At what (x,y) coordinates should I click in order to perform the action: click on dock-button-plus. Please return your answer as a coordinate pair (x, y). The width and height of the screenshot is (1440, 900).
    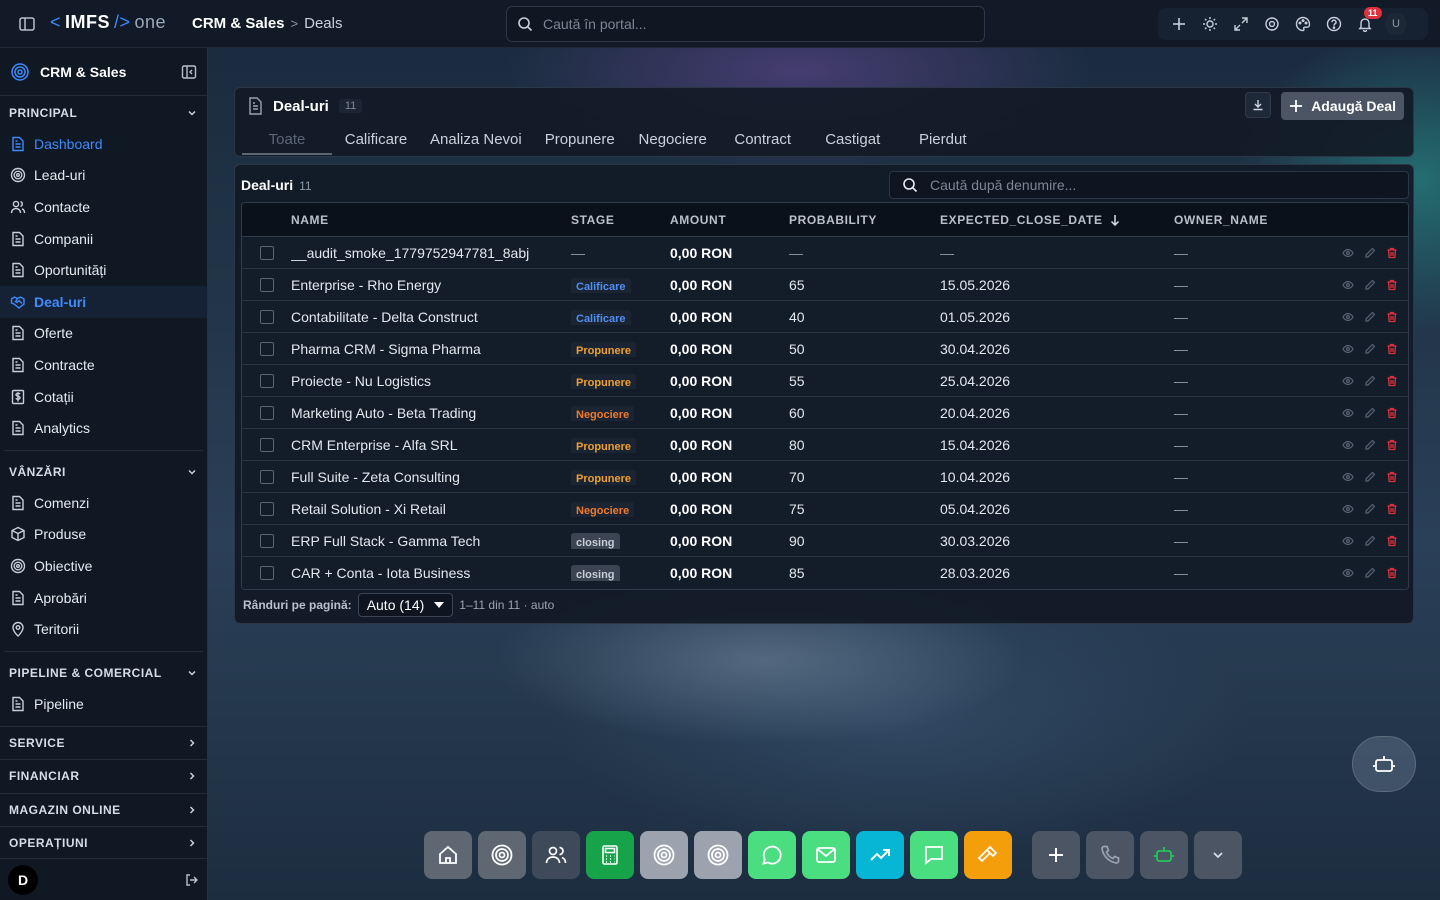
    Looking at the image, I should click on (1056, 855).